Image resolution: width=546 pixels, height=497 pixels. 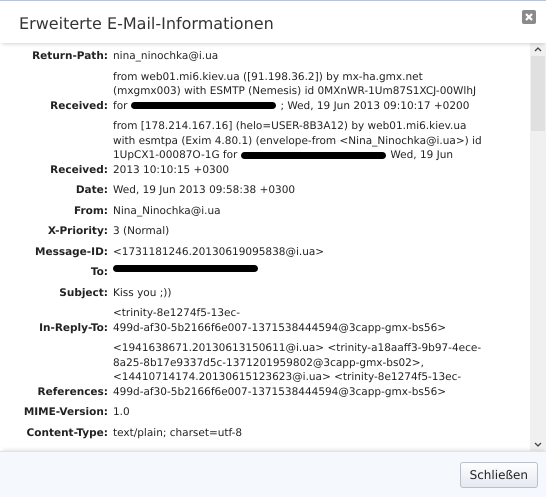 What do you see at coordinates (176, 313) in the screenshot?
I see `header-value: <trinity-8e1274f5-13ec-` at bounding box center [176, 313].